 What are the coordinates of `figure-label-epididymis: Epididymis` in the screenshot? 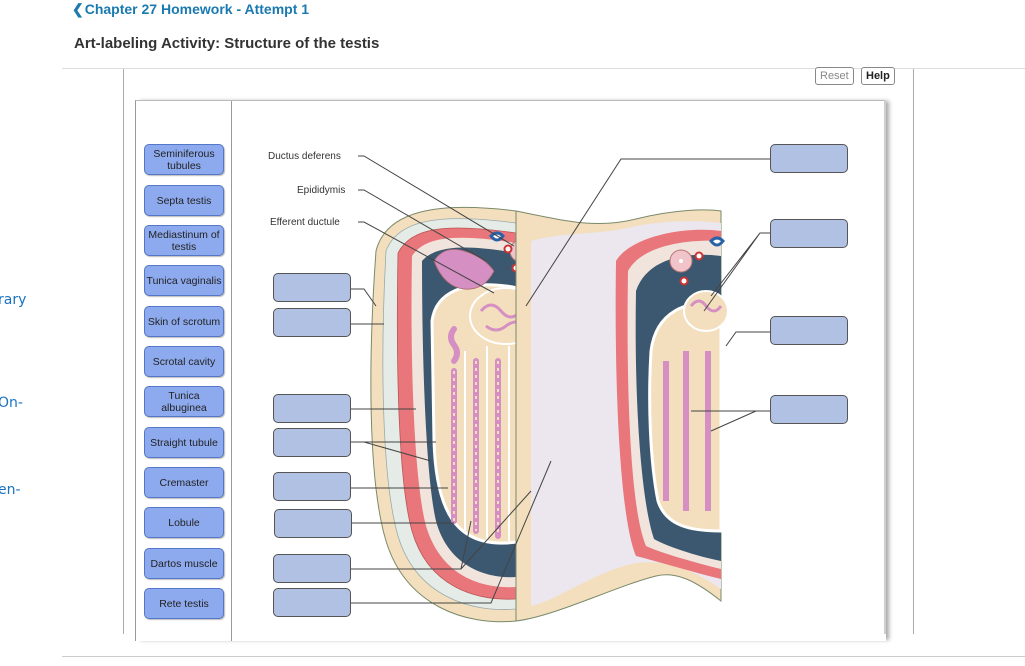 It's located at (321, 190).